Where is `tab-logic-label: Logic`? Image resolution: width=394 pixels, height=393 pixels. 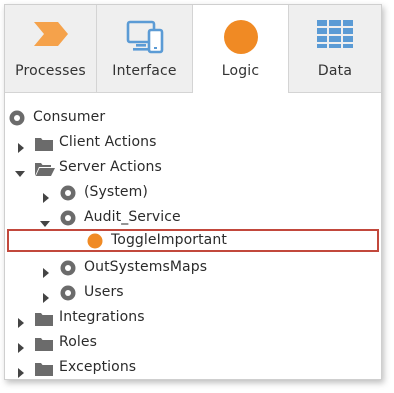 tab-logic-label: Logic is located at coordinates (240, 71).